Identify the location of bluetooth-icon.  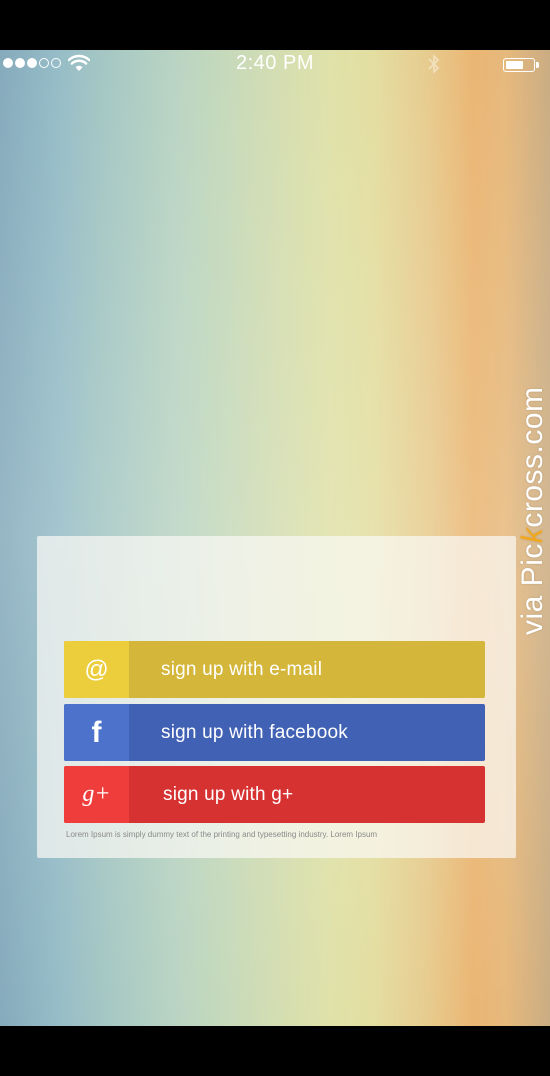
(434, 64).